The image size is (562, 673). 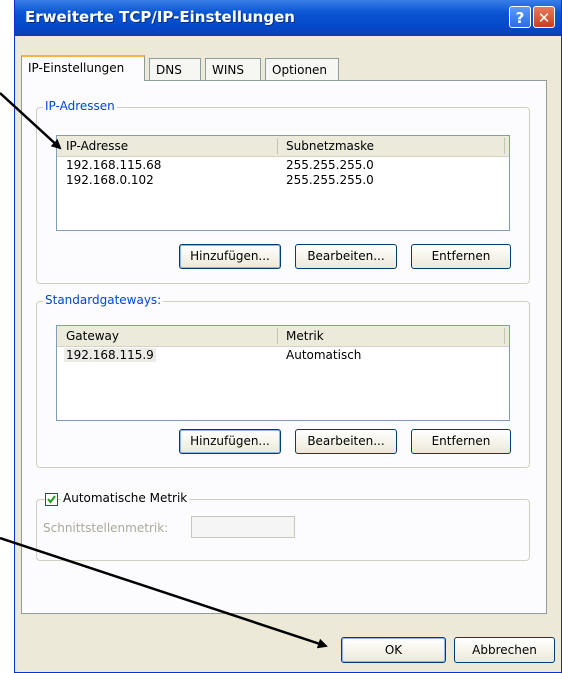 What do you see at coordinates (31, 121) in the screenshot?
I see `arrow-to-ip-address` at bounding box center [31, 121].